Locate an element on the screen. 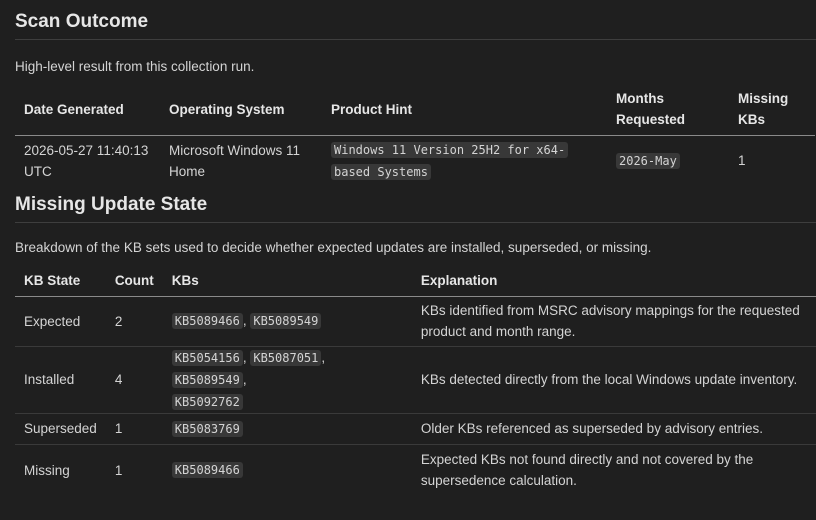  months-requested-code: 2026-May is located at coordinates (648, 160).